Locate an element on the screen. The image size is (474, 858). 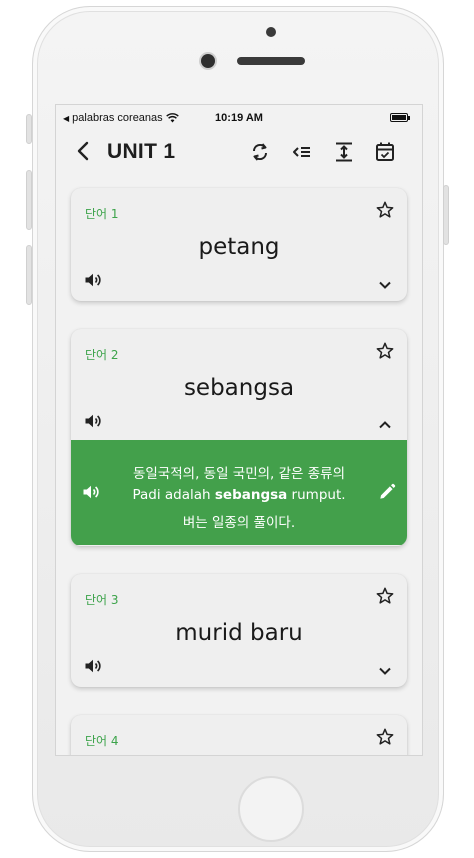
home-button is located at coordinates (271, 809).